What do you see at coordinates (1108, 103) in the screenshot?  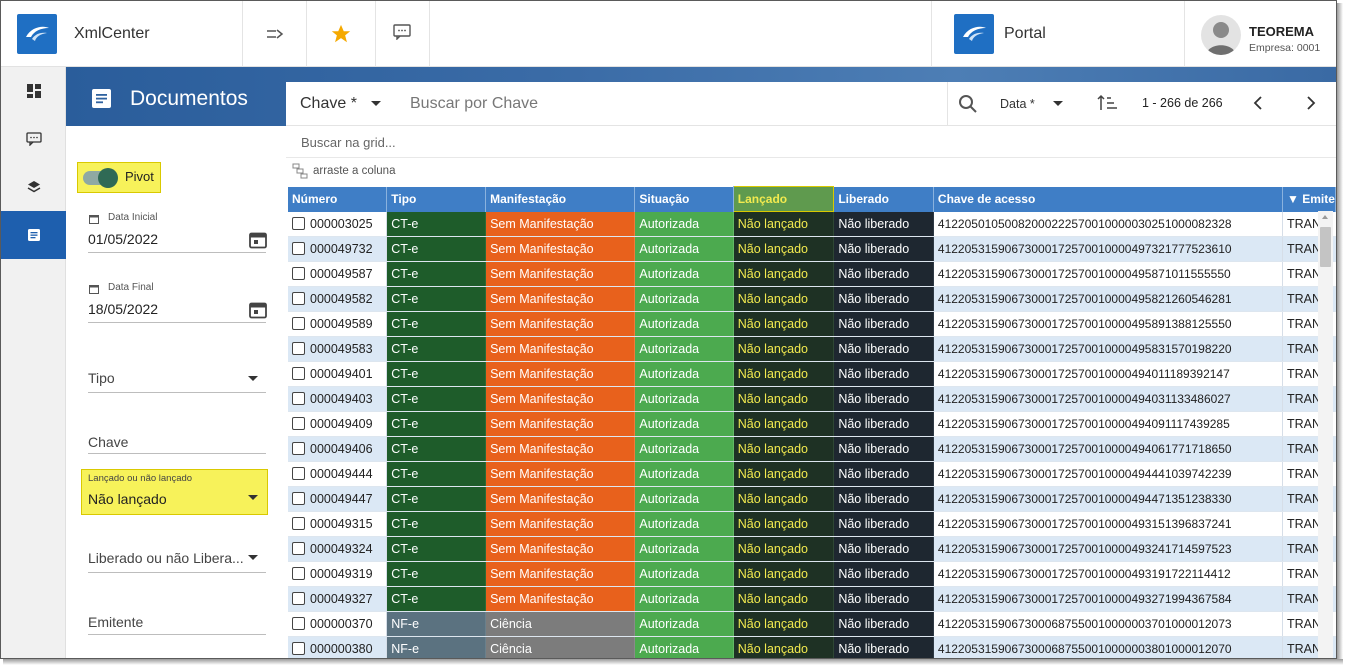 I see `sort-order-icon` at bounding box center [1108, 103].